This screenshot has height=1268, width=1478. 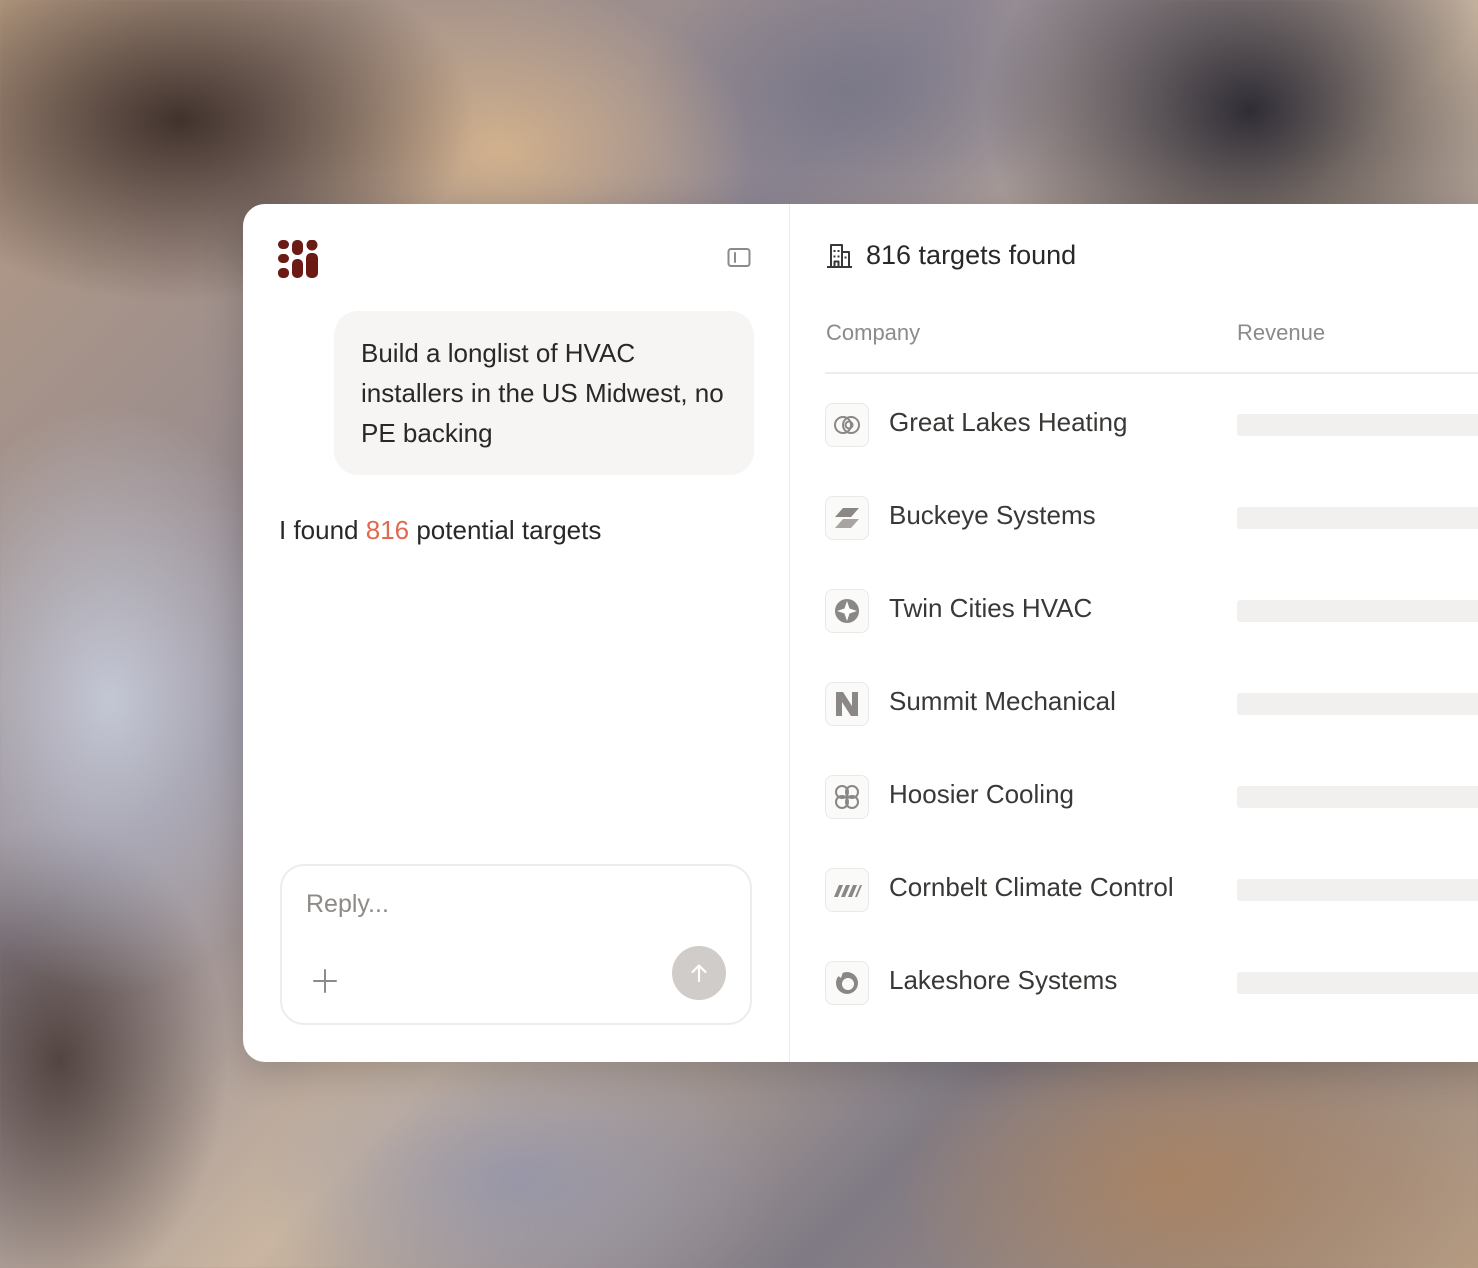 I want to click on company-name: Buckeye Systems, so click(x=992, y=515).